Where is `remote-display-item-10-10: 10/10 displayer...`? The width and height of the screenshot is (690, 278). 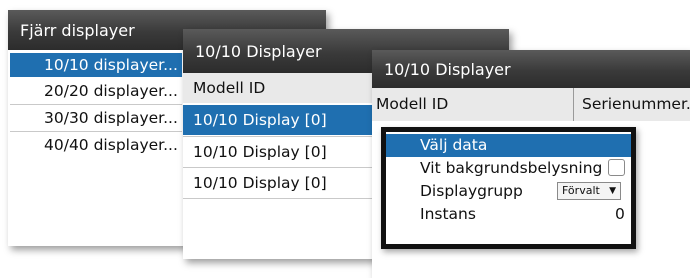
remote-display-item-10-10: 10/10 displayer... is located at coordinates (96, 65).